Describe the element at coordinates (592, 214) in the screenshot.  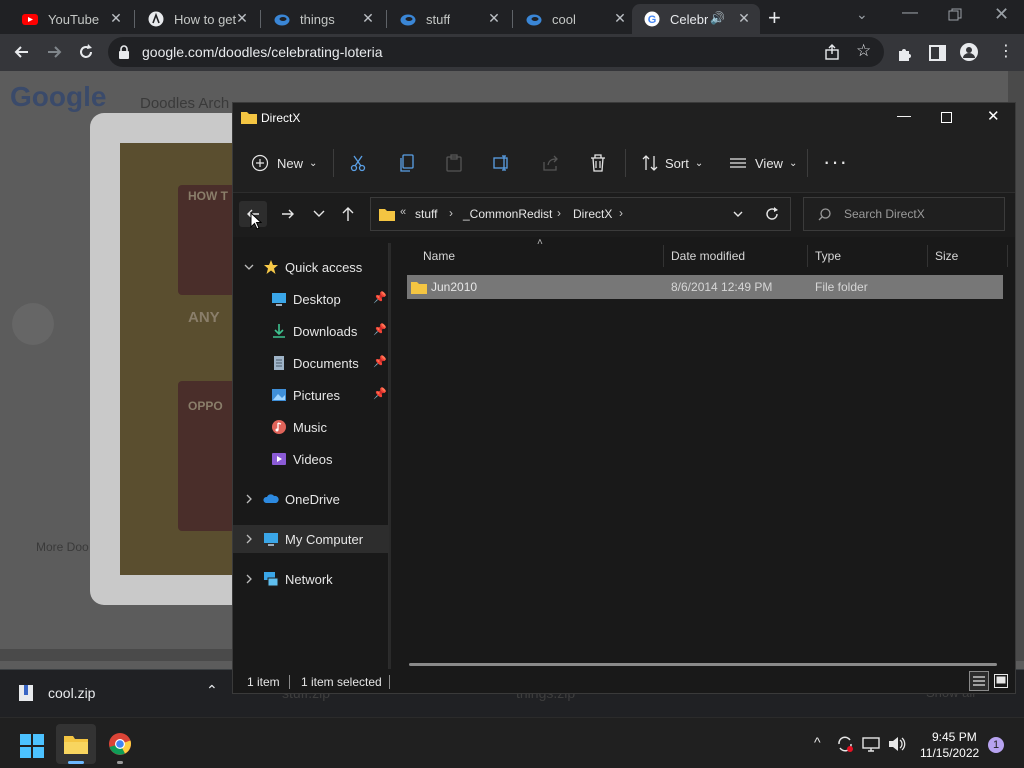
I see `breadcrumb-directx: DirectX` at that location.